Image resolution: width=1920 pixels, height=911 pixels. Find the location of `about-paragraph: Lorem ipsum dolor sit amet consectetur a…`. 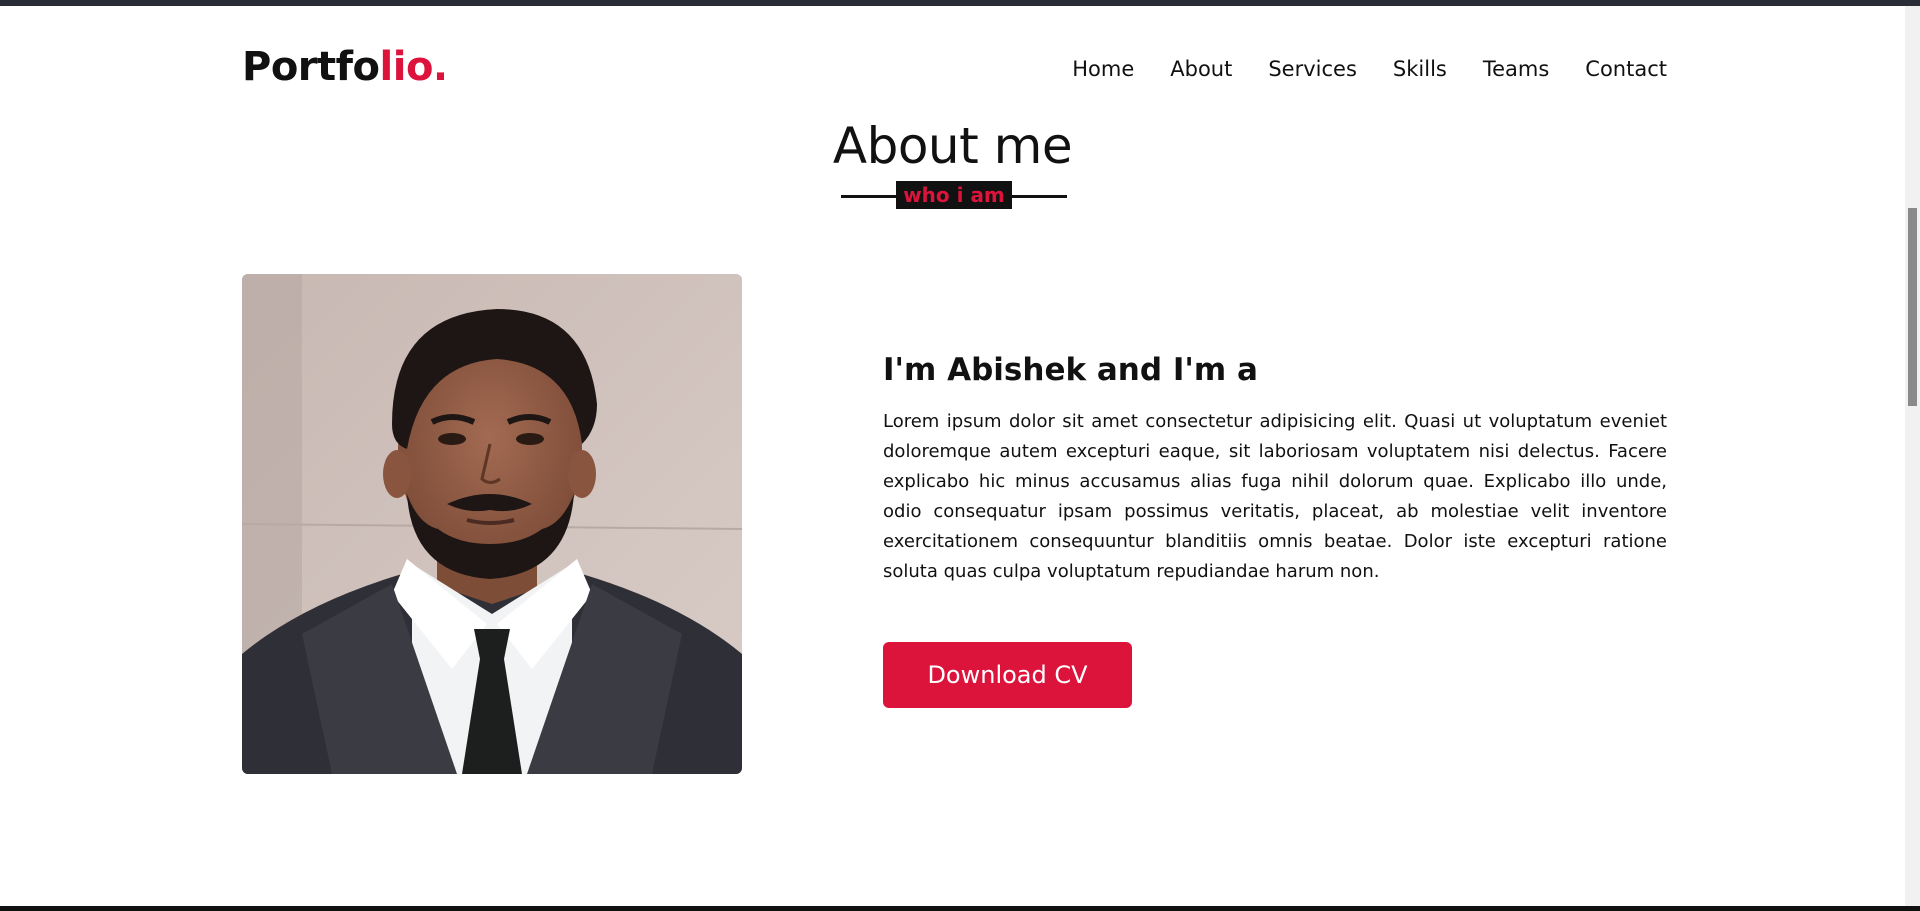

about-paragraph: Lorem ipsum dolor sit amet consectetur a… is located at coordinates (1275, 496).